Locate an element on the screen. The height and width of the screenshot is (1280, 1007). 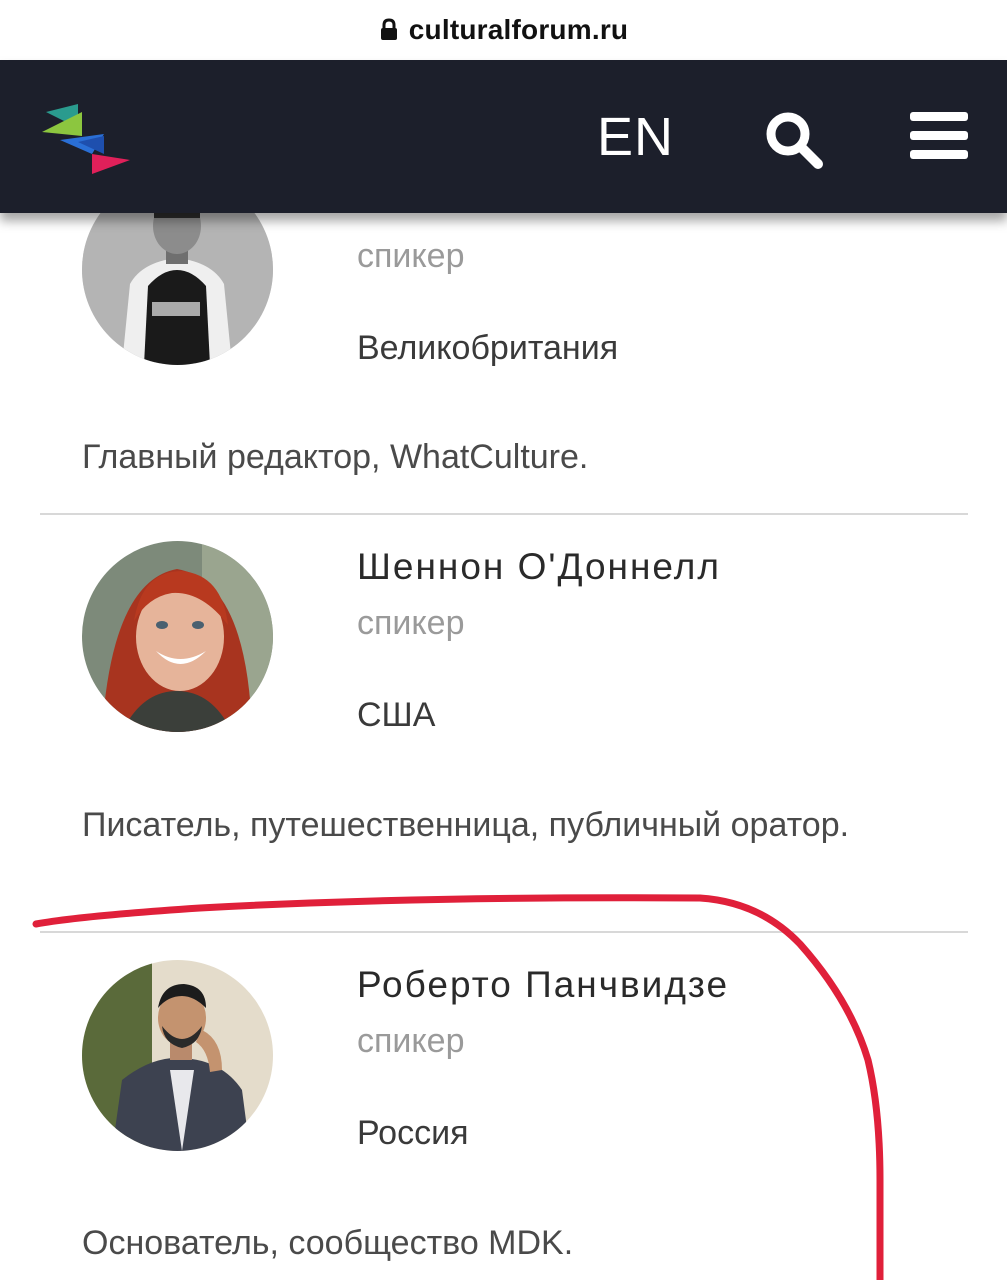
site-logo is located at coordinates (86, 138).